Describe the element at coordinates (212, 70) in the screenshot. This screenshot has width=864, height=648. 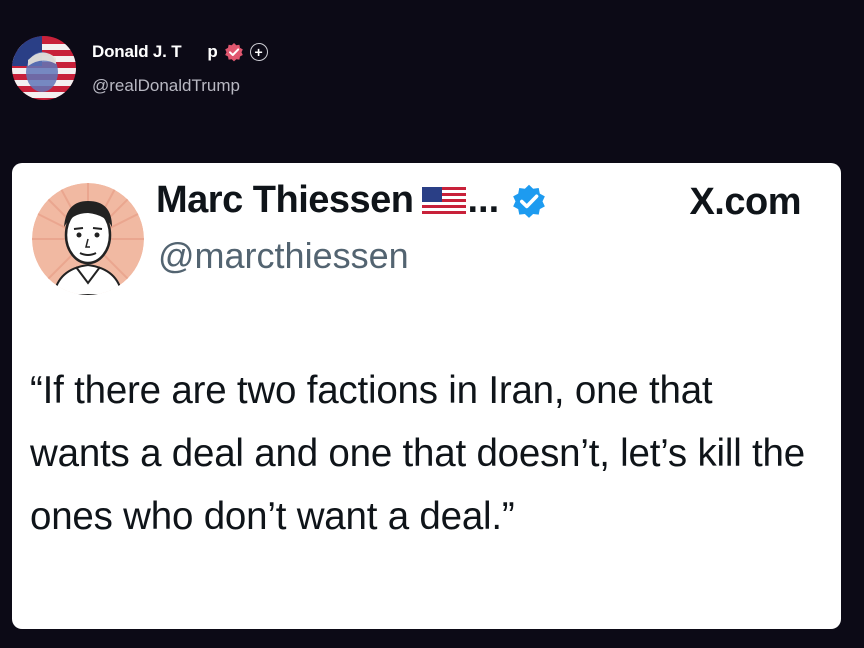
I see `post-header: Donald J. T p + @realDonaldTrump` at that location.